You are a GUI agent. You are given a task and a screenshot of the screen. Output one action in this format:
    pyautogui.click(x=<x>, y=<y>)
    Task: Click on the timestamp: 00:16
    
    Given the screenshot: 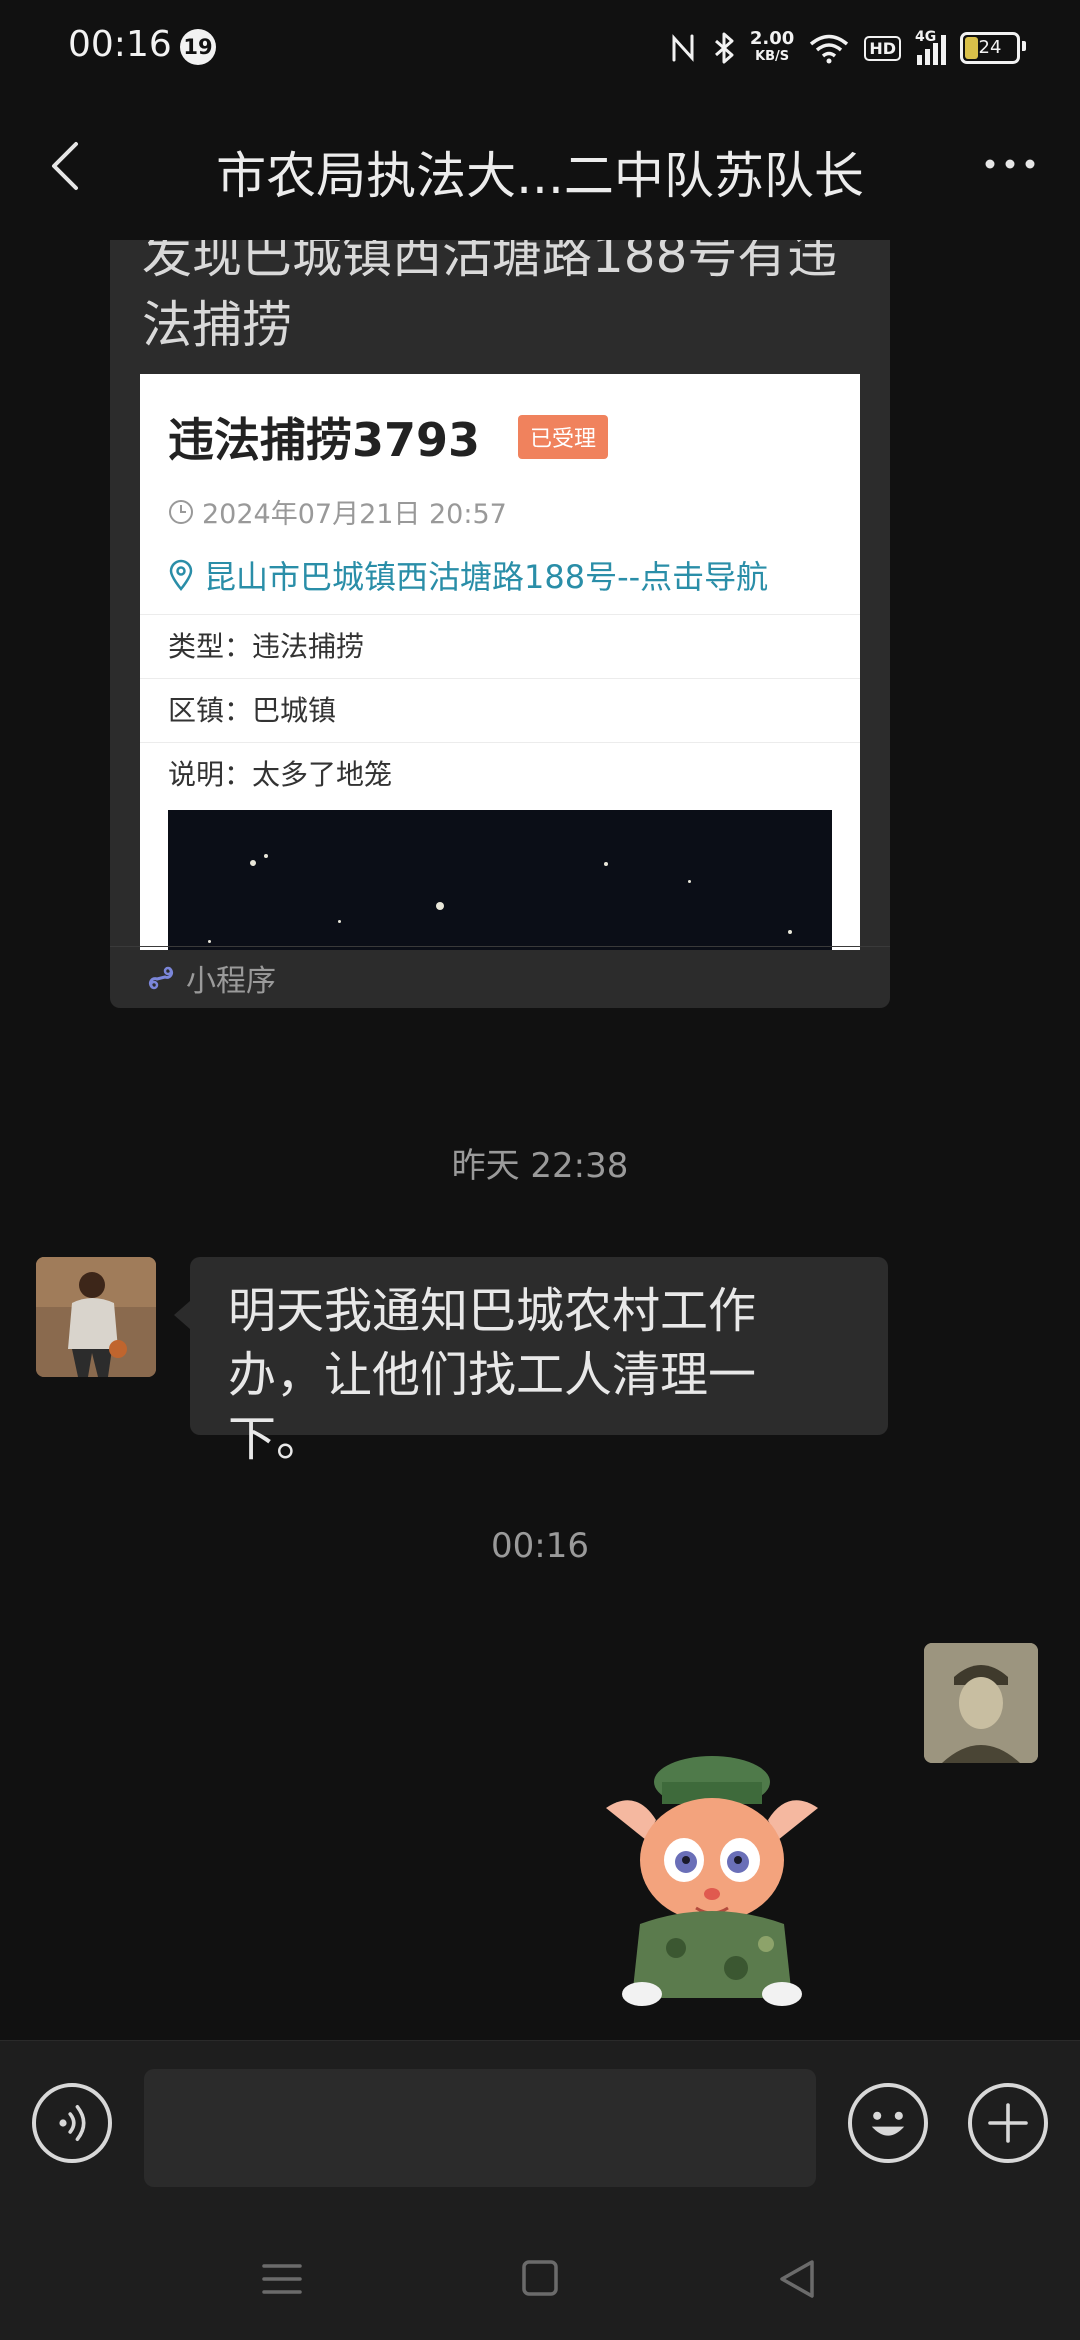 What is the action you would take?
    pyautogui.click(x=540, y=1546)
    